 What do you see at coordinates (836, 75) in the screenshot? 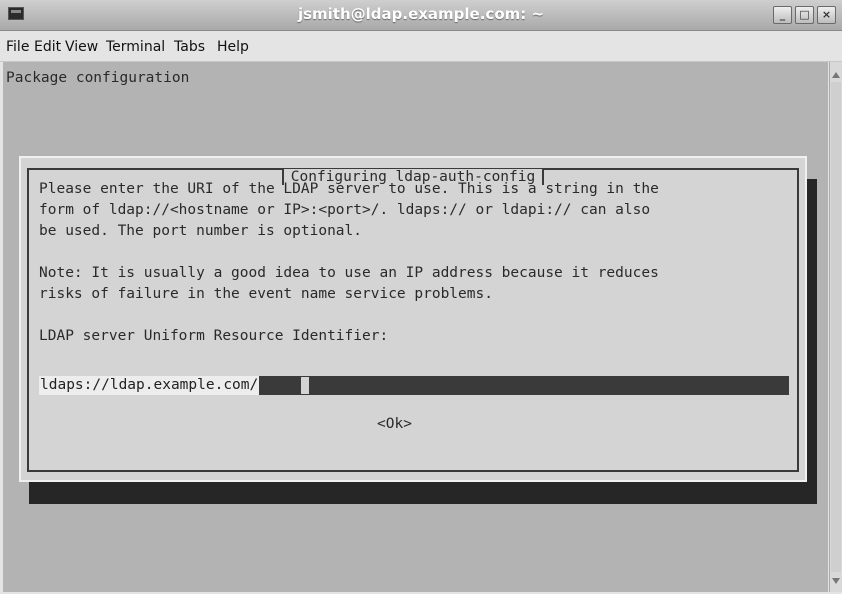
I see `scroll-up-icon` at bounding box center [836, 75].